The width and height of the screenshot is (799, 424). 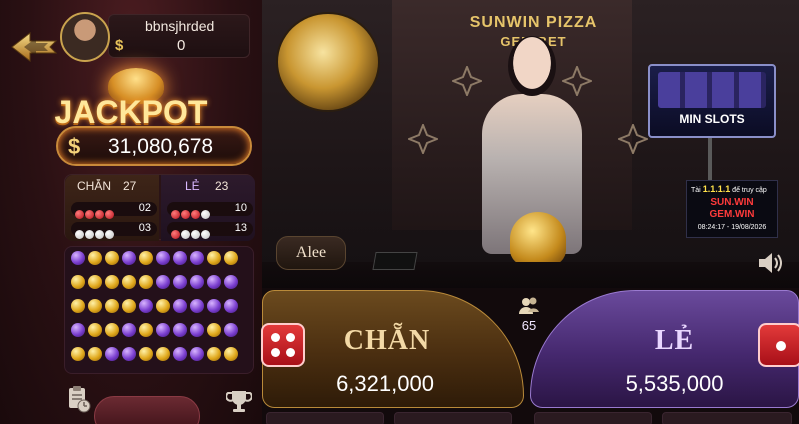 What do you see at coordinates (159, 207) in the screenshot?
I see `result-stats: CHẴN 27 02 03 LẺ 23 10 13` at bounding box center [159, 207].